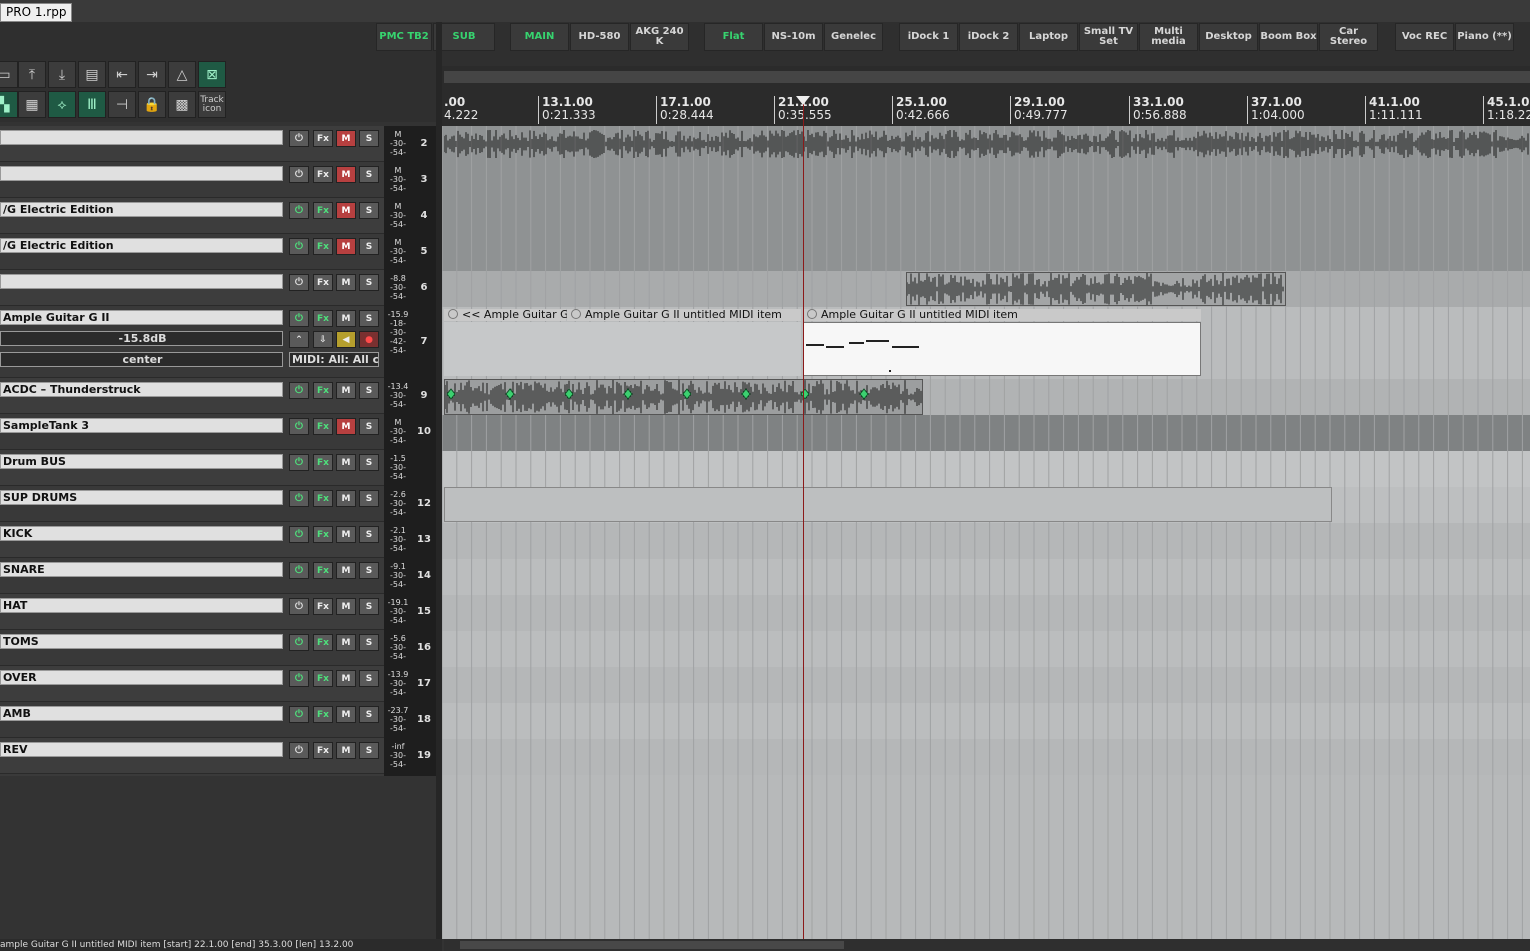 The width and height of the screenshot is (1530, 951). Describe the element at coordinates (987, 77) in the screenshot. I see `region-lane` at that location.